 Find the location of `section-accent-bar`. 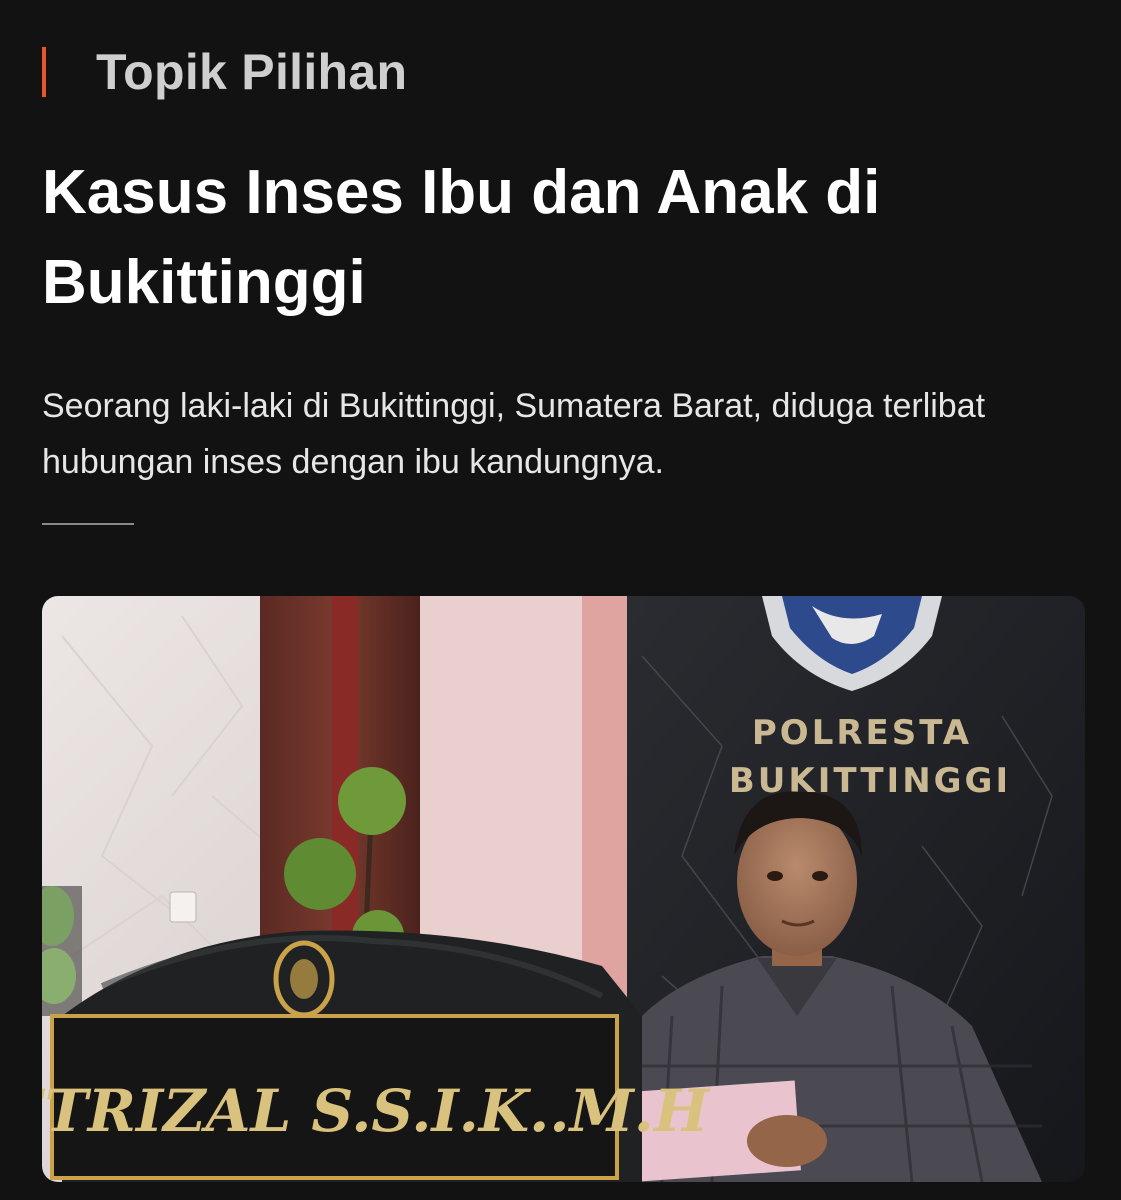

section-accent-bar is located at coordinates (44, 72).